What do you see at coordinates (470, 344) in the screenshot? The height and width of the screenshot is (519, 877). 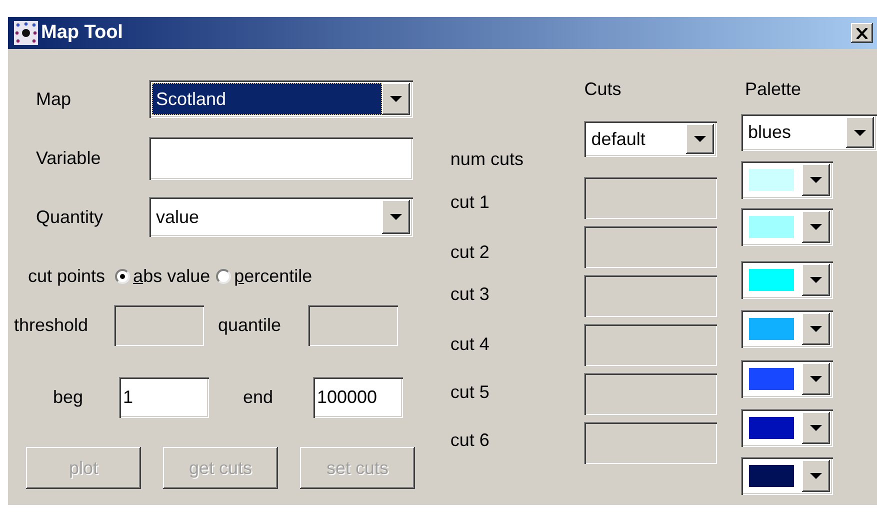 I see `field-label: cut 4` at bounding box center [470, 344].